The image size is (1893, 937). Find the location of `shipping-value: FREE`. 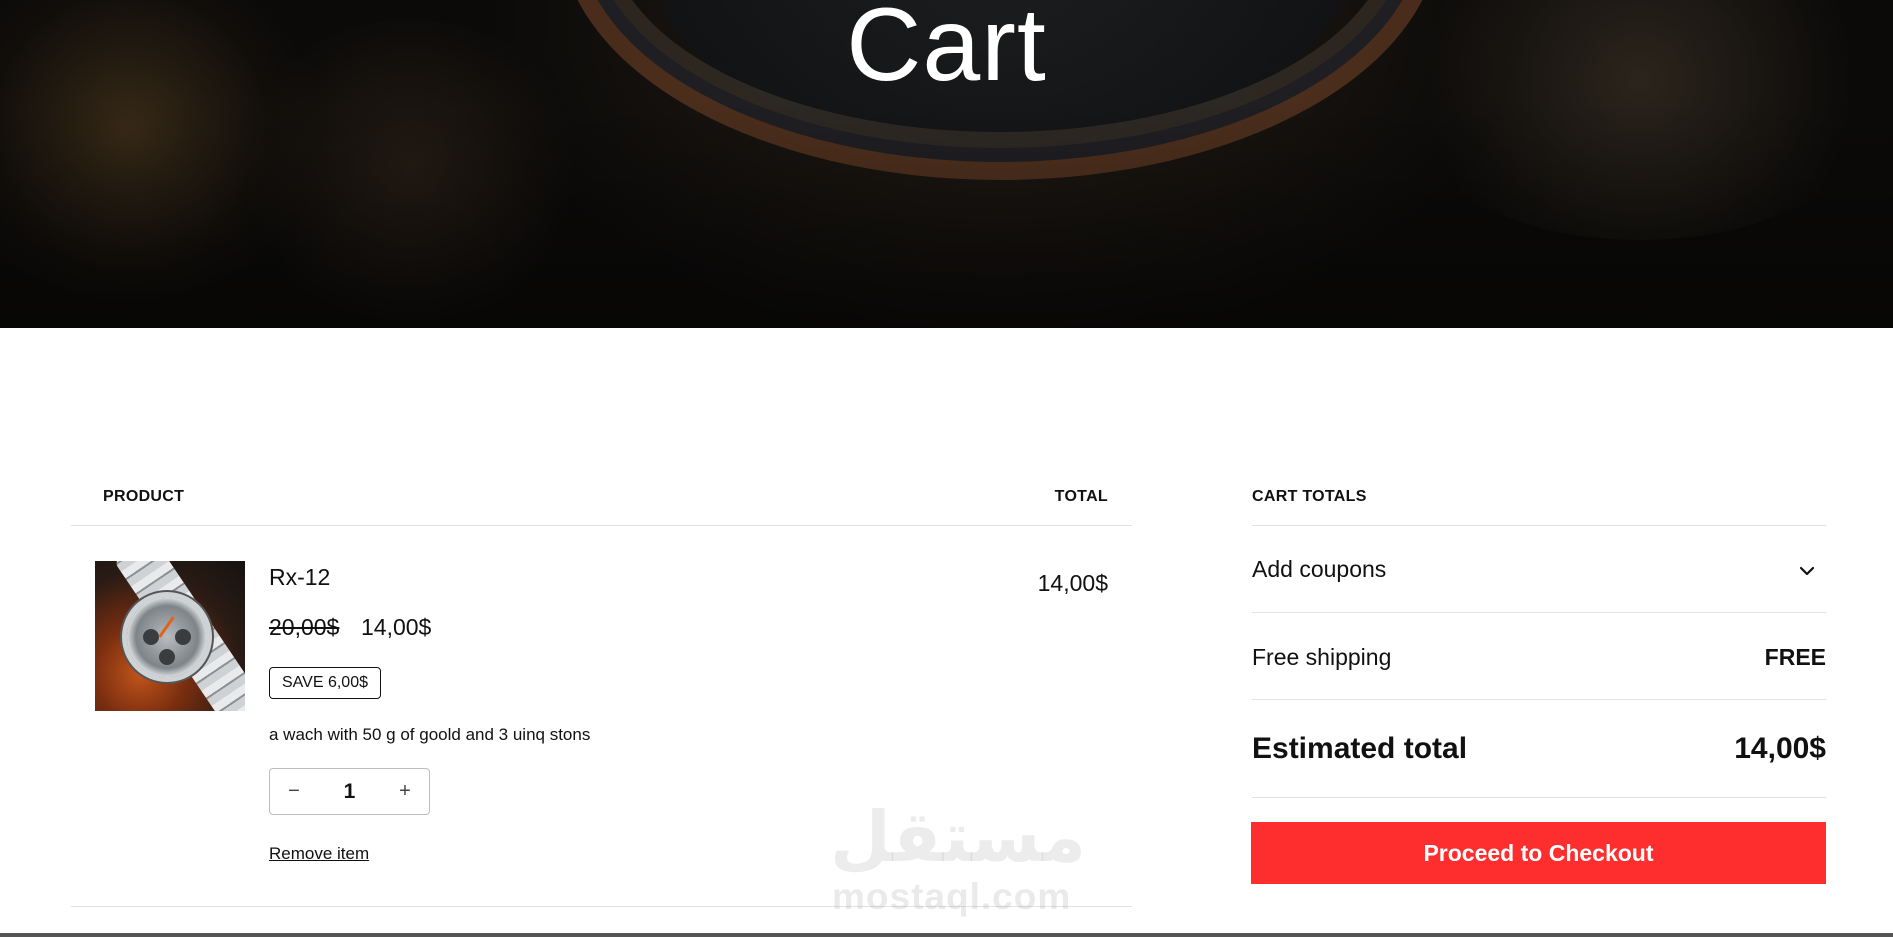

shipping-value: FREE is located at coordinates (1795, 657).